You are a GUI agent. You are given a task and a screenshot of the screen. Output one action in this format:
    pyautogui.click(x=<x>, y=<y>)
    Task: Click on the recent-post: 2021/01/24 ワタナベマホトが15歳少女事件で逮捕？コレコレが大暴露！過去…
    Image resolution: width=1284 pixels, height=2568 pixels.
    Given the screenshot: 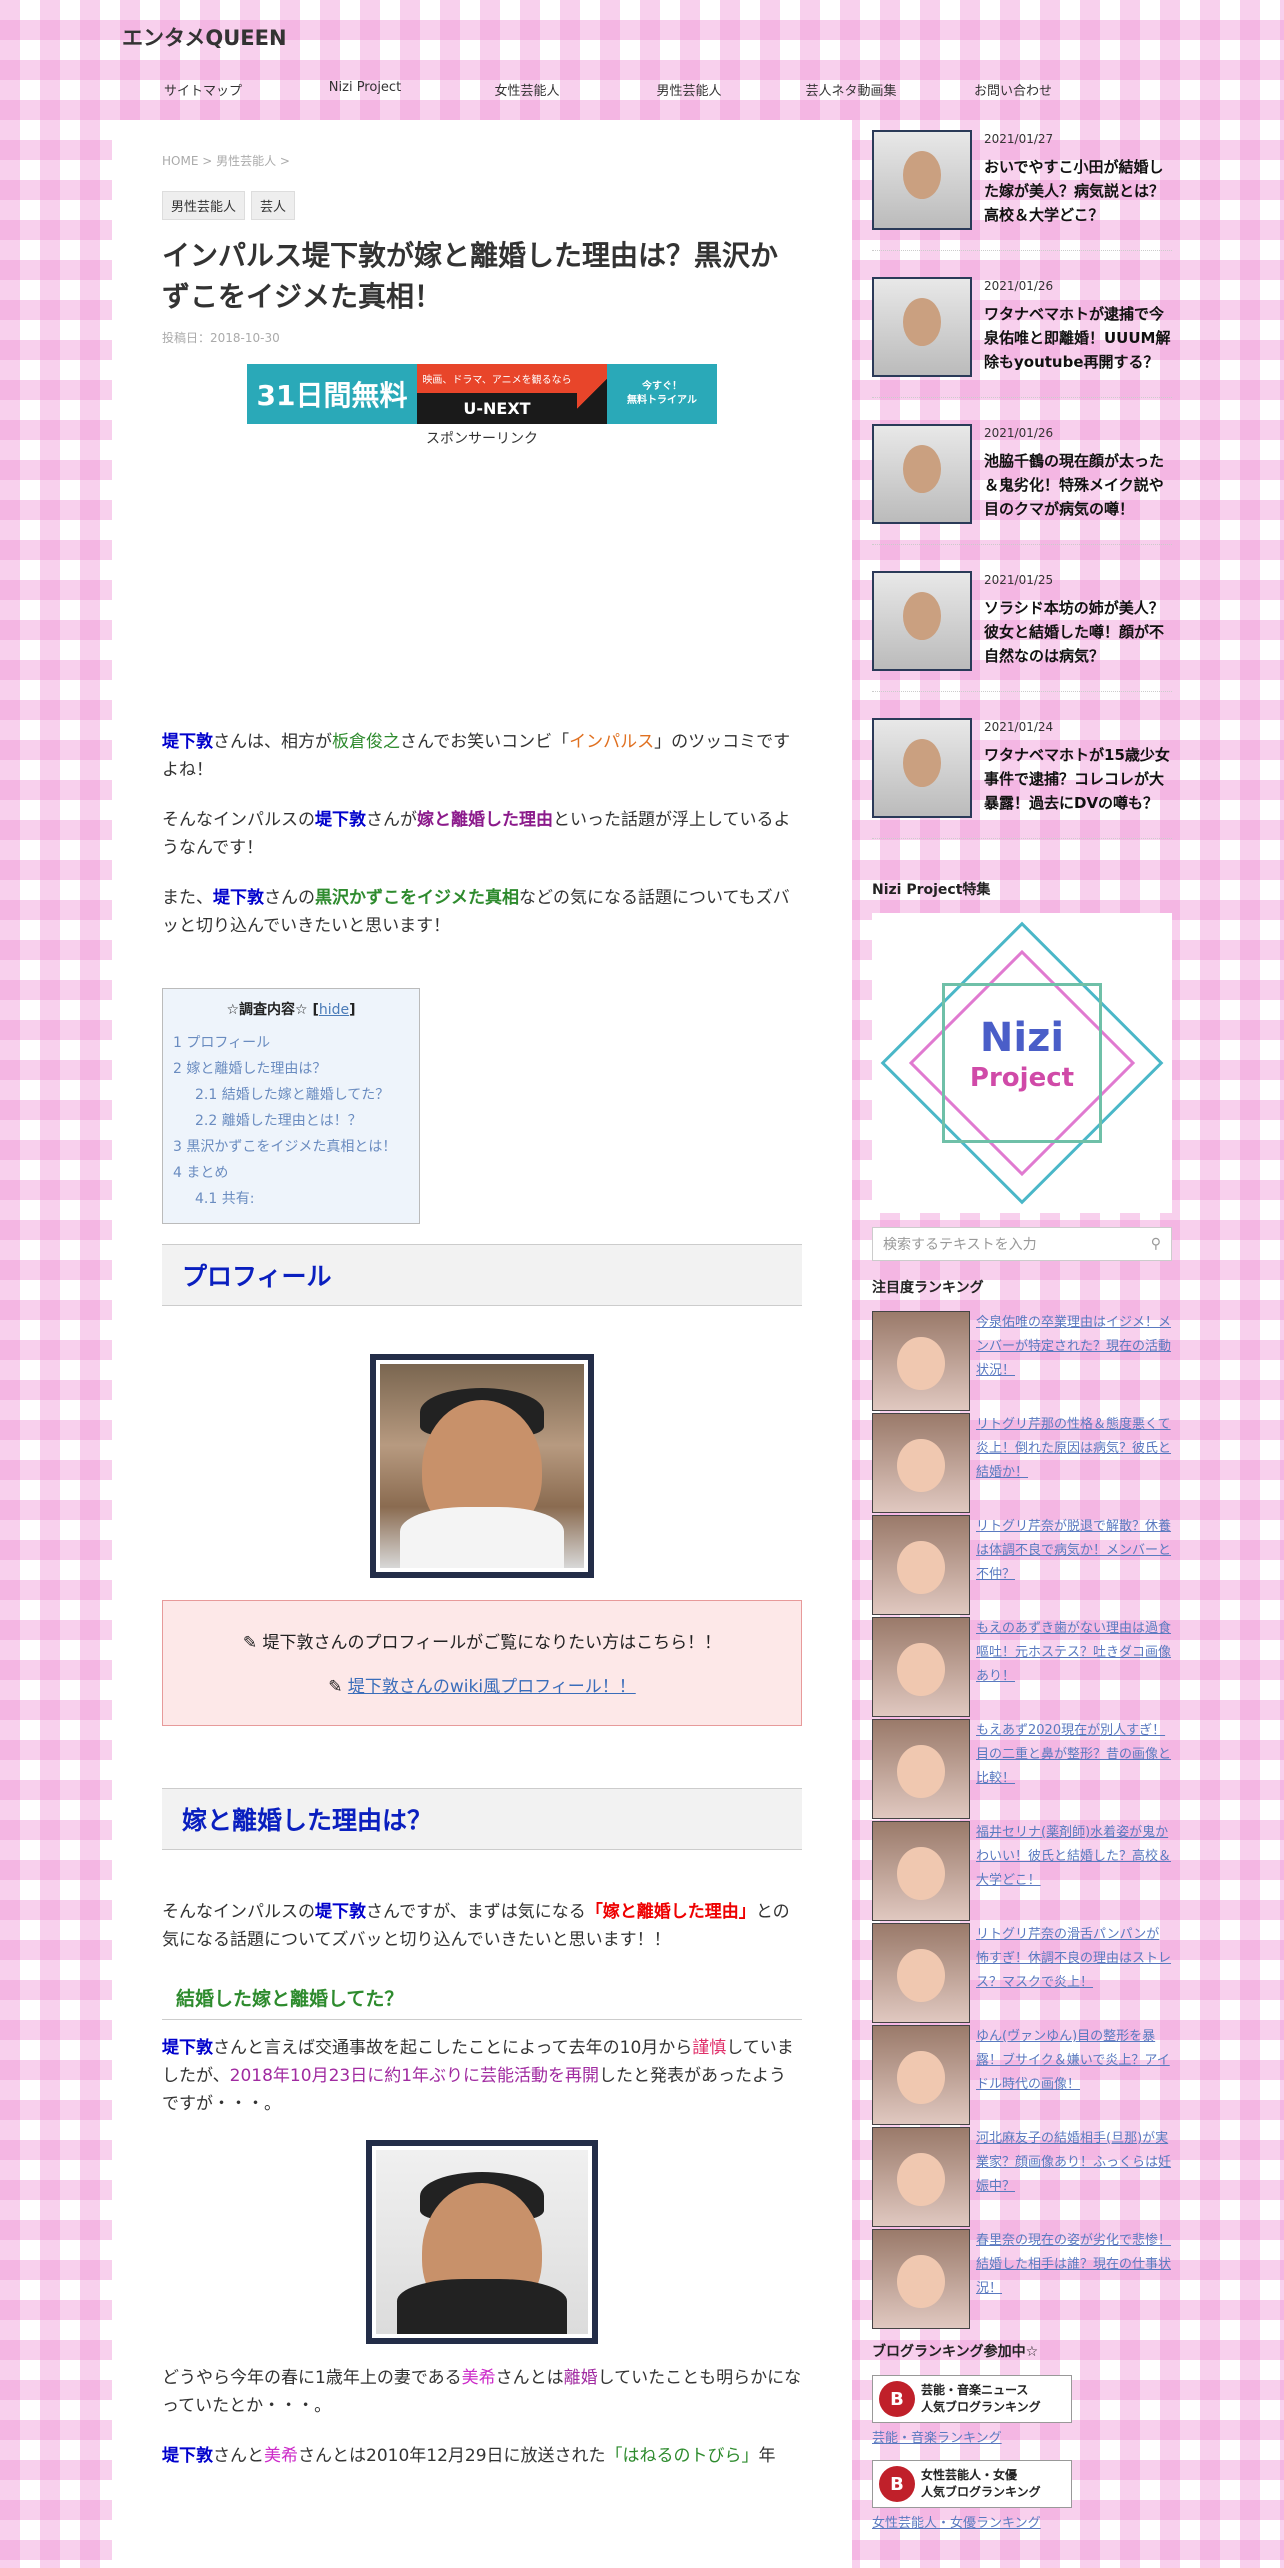 What is the action you would take?
    pyautogui.click(x=1022, y=778)
    